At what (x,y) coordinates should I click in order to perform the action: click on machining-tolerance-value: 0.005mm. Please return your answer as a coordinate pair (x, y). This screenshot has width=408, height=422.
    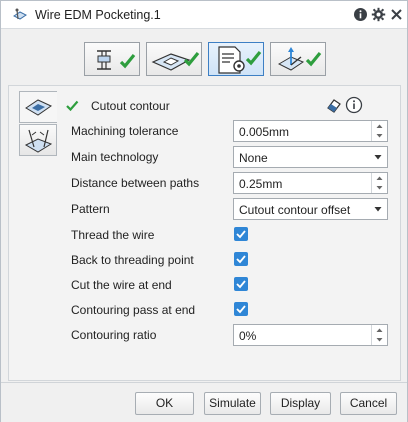
    Looking at the image, I should click on (264, 132).